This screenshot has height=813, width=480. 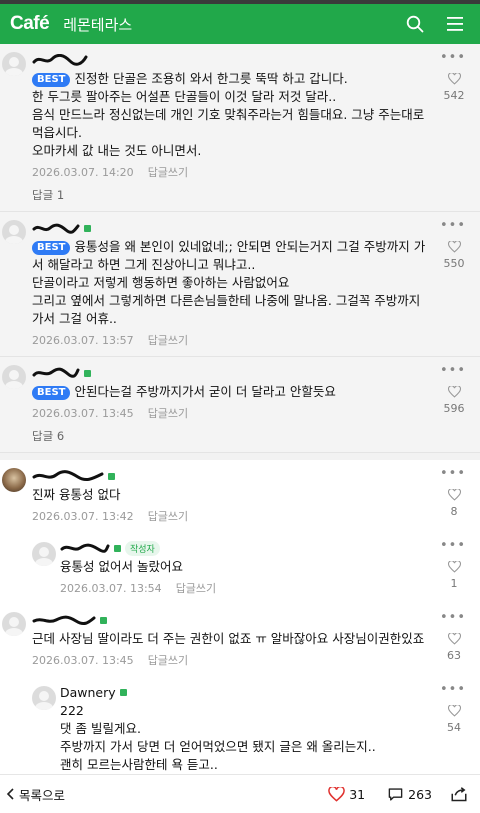 What do you see at coordinates (97, 24) in the screenshot?
I see `cafe-name: 레몬테라스` at bounding box center [97, 24].